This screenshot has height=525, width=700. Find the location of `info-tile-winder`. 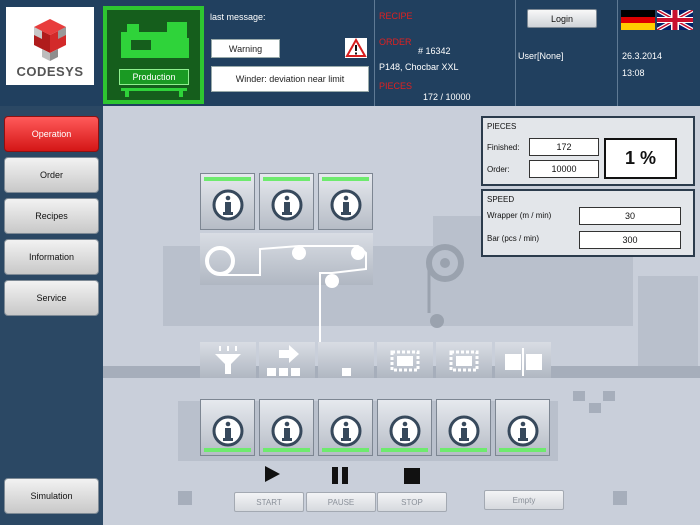

info-tile-winder is located at coordinates (345, 201).